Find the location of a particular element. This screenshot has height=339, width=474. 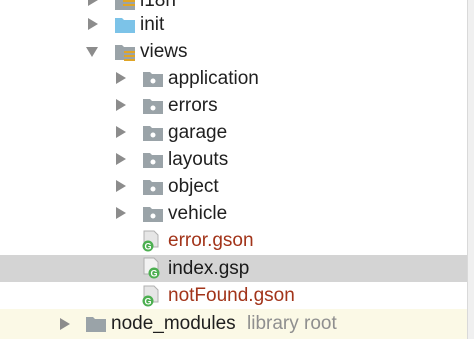

tree-item-error-gson: G error.gson is located at coordinates (237, 240).